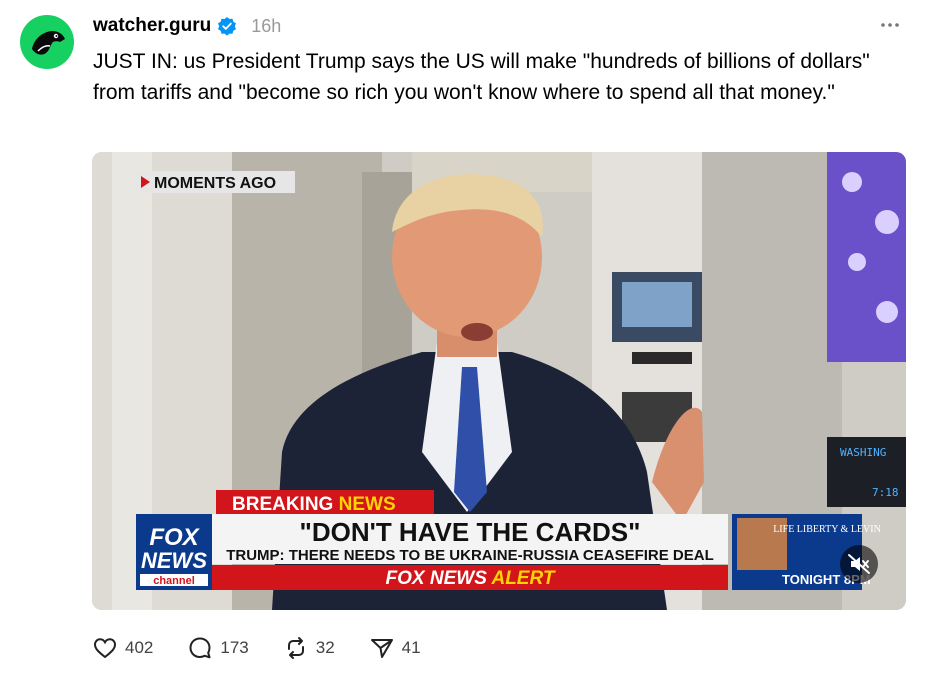  Describe the element at coordinates (381, 648) in the screenshot. I see `send-icon` at that location.